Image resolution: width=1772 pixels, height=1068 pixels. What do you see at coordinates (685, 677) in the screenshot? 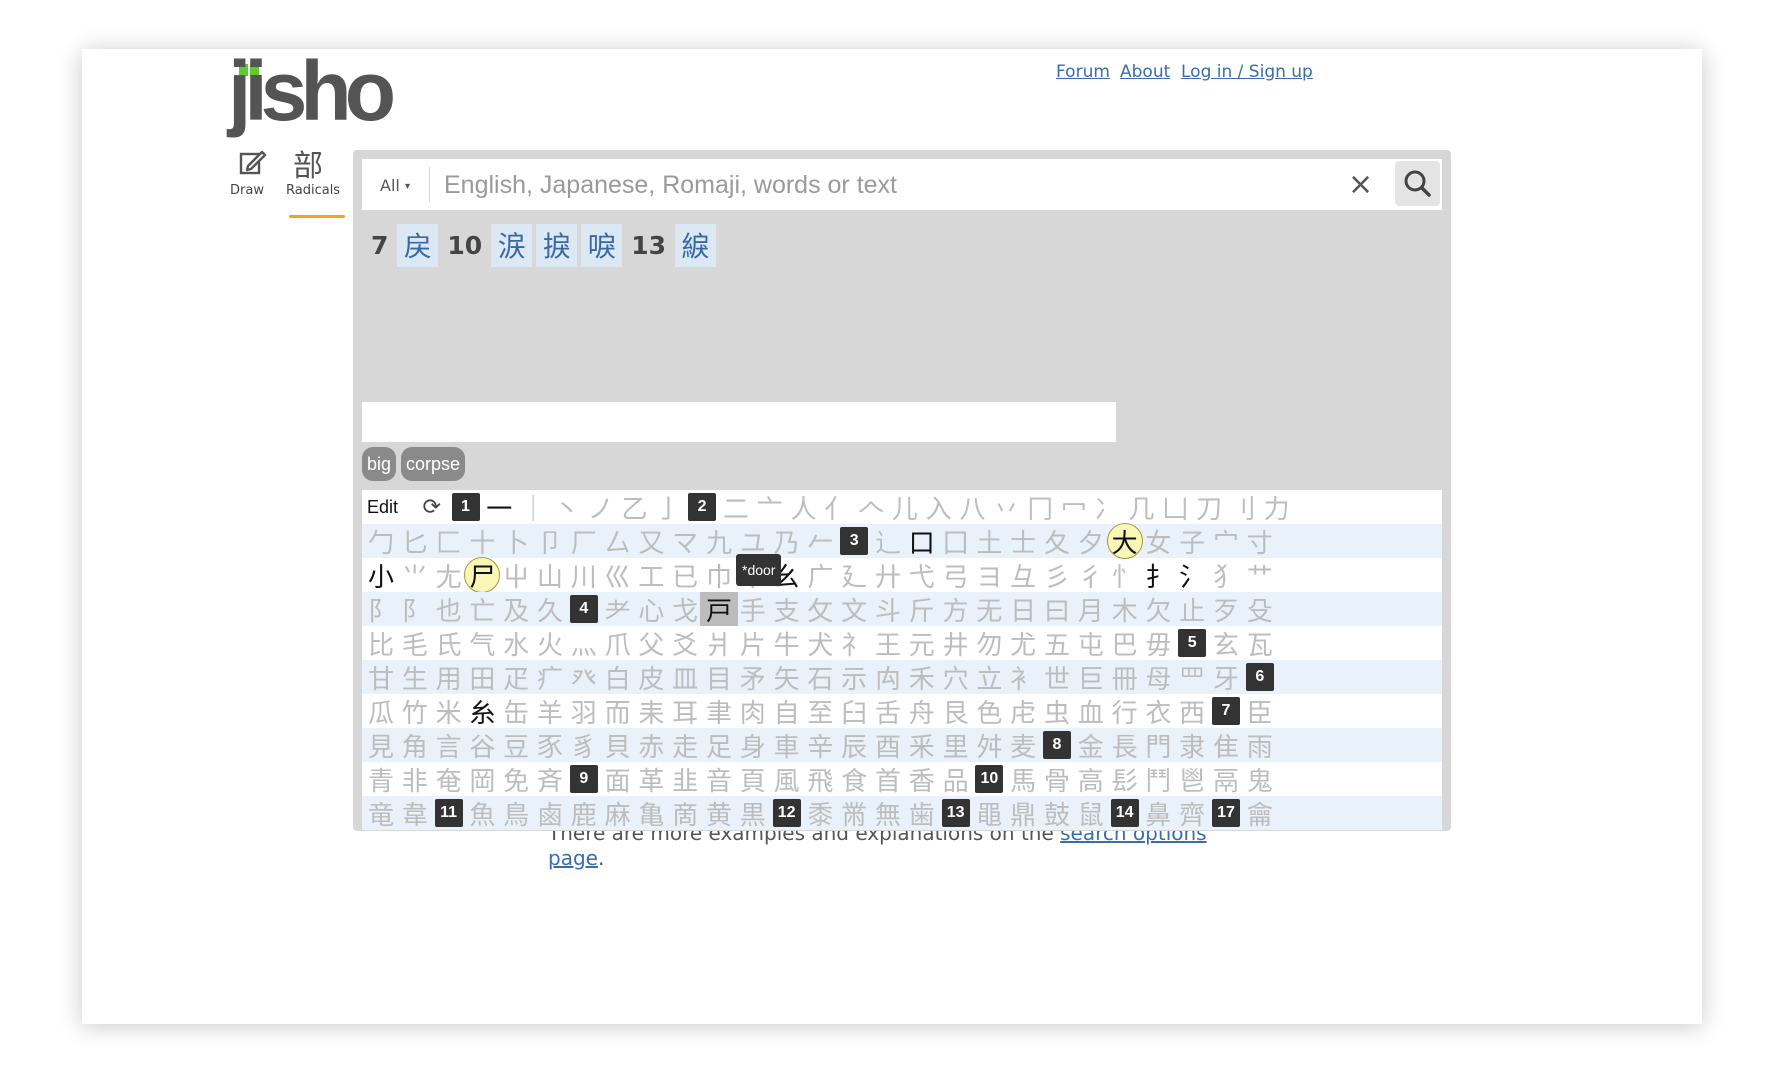
I see `radical-disabled: 皿` at bounding box center [685, 677].